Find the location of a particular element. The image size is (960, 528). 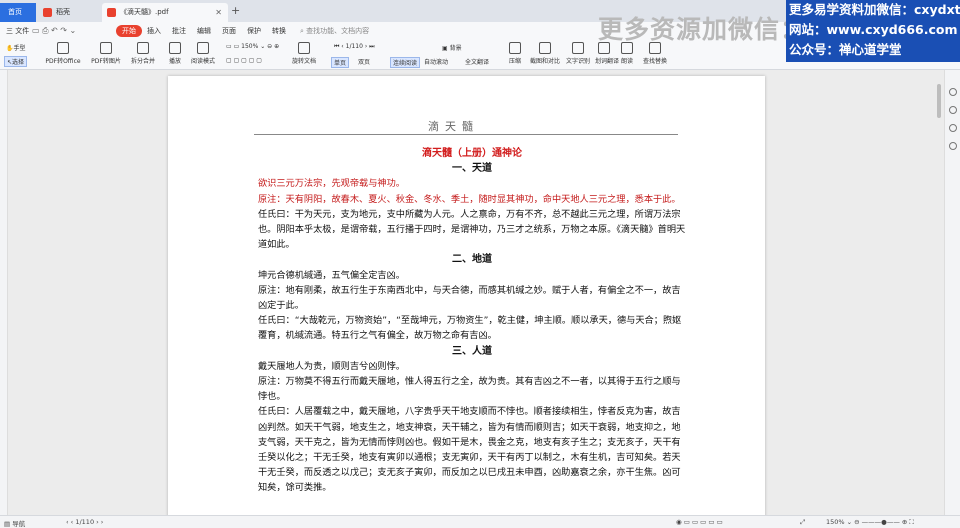

tab-pdf-document: 《滴天髓》.pdf ✕ is located at coordinates (165, 12).